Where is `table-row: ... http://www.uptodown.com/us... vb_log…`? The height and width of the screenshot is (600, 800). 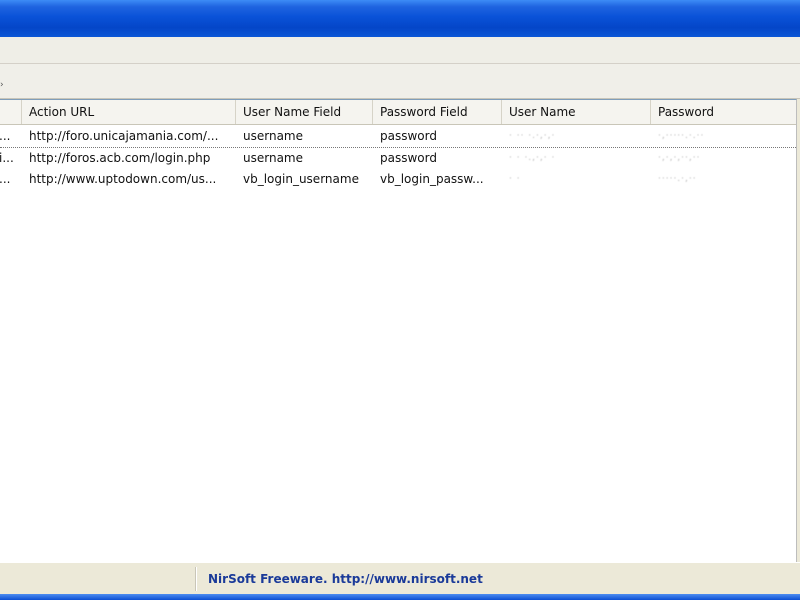
table-row: ... http://www.uptodown.com/us... vb_log… is located at coordinates (398, 179).